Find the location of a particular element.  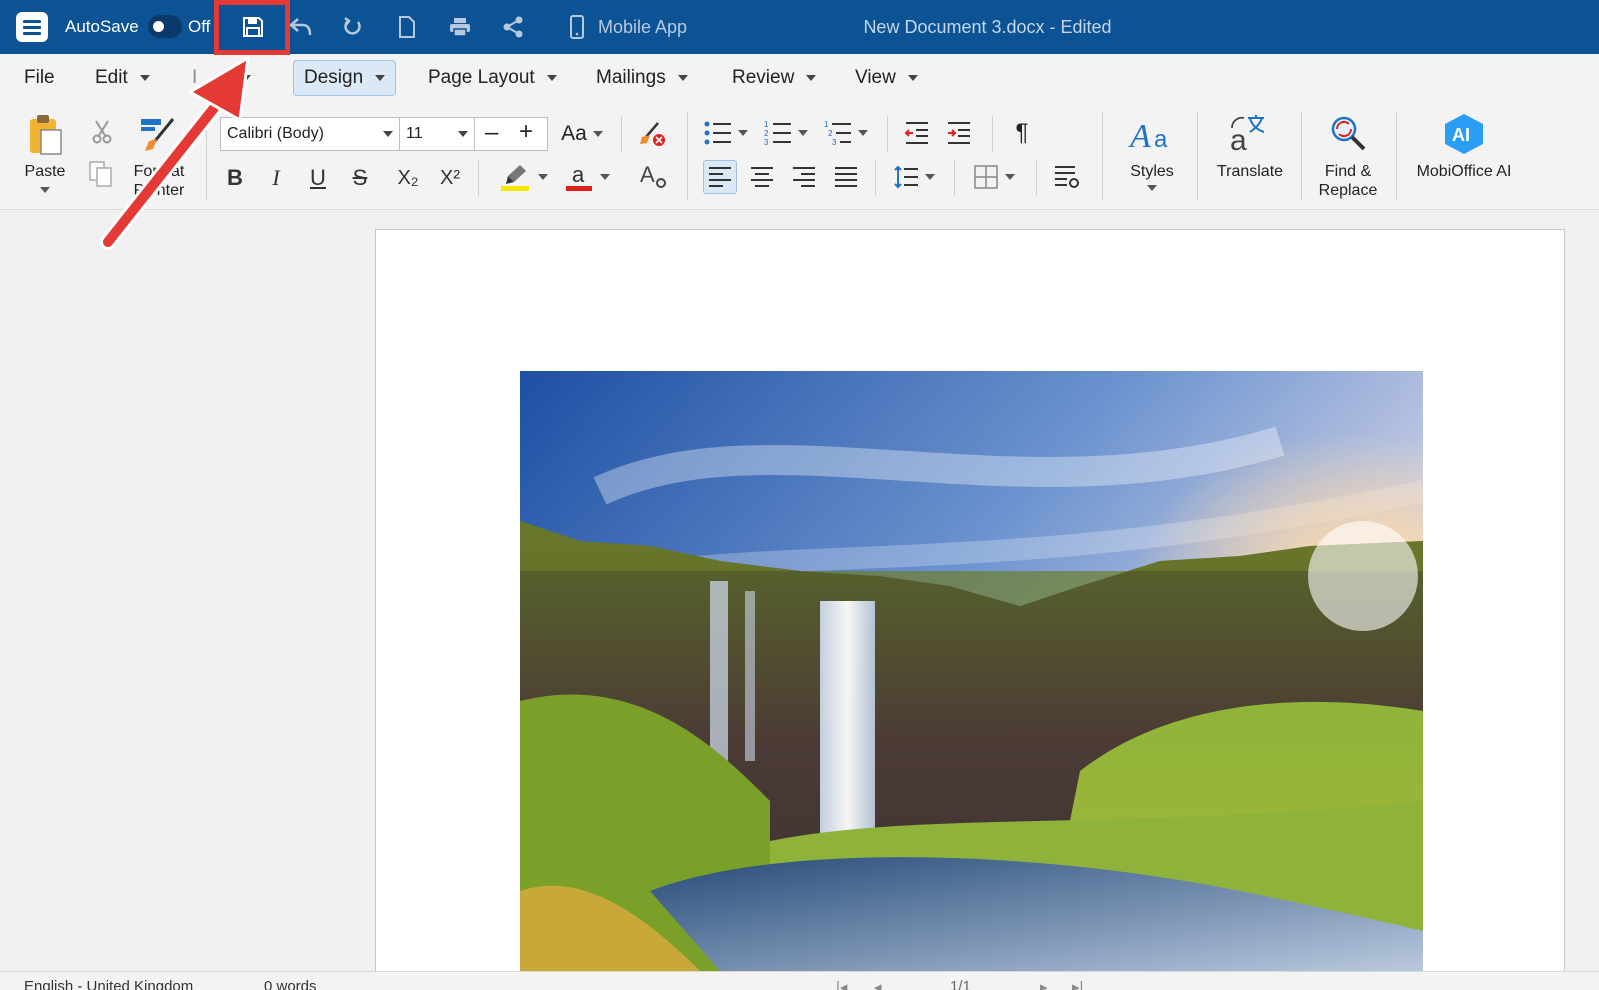

copy-icon is located at coordinates (100, 174).